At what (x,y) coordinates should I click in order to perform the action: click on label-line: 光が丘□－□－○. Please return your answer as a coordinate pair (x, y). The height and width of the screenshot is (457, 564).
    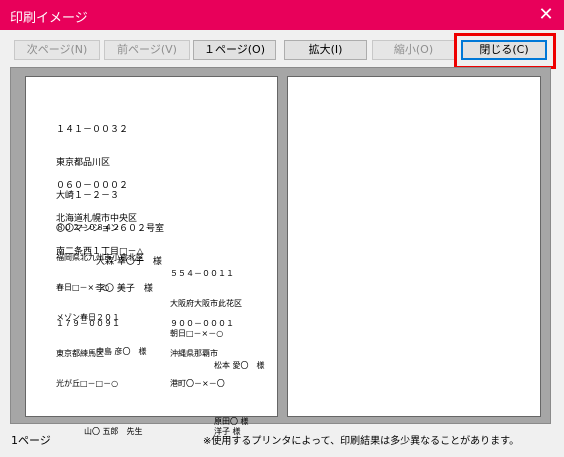
    Looking at the image, I should click on (87, 383).